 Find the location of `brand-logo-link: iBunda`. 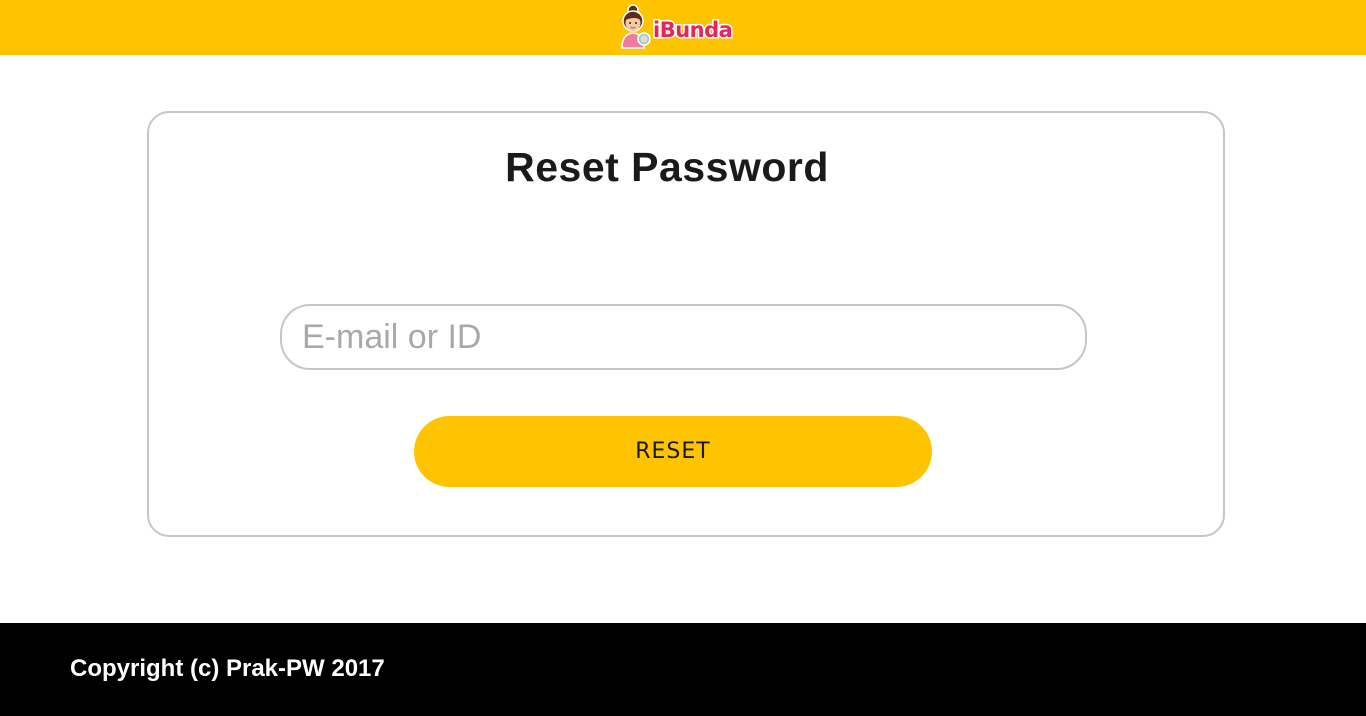

brand-logo-link: iBunda is located at coordinates (675, 27).